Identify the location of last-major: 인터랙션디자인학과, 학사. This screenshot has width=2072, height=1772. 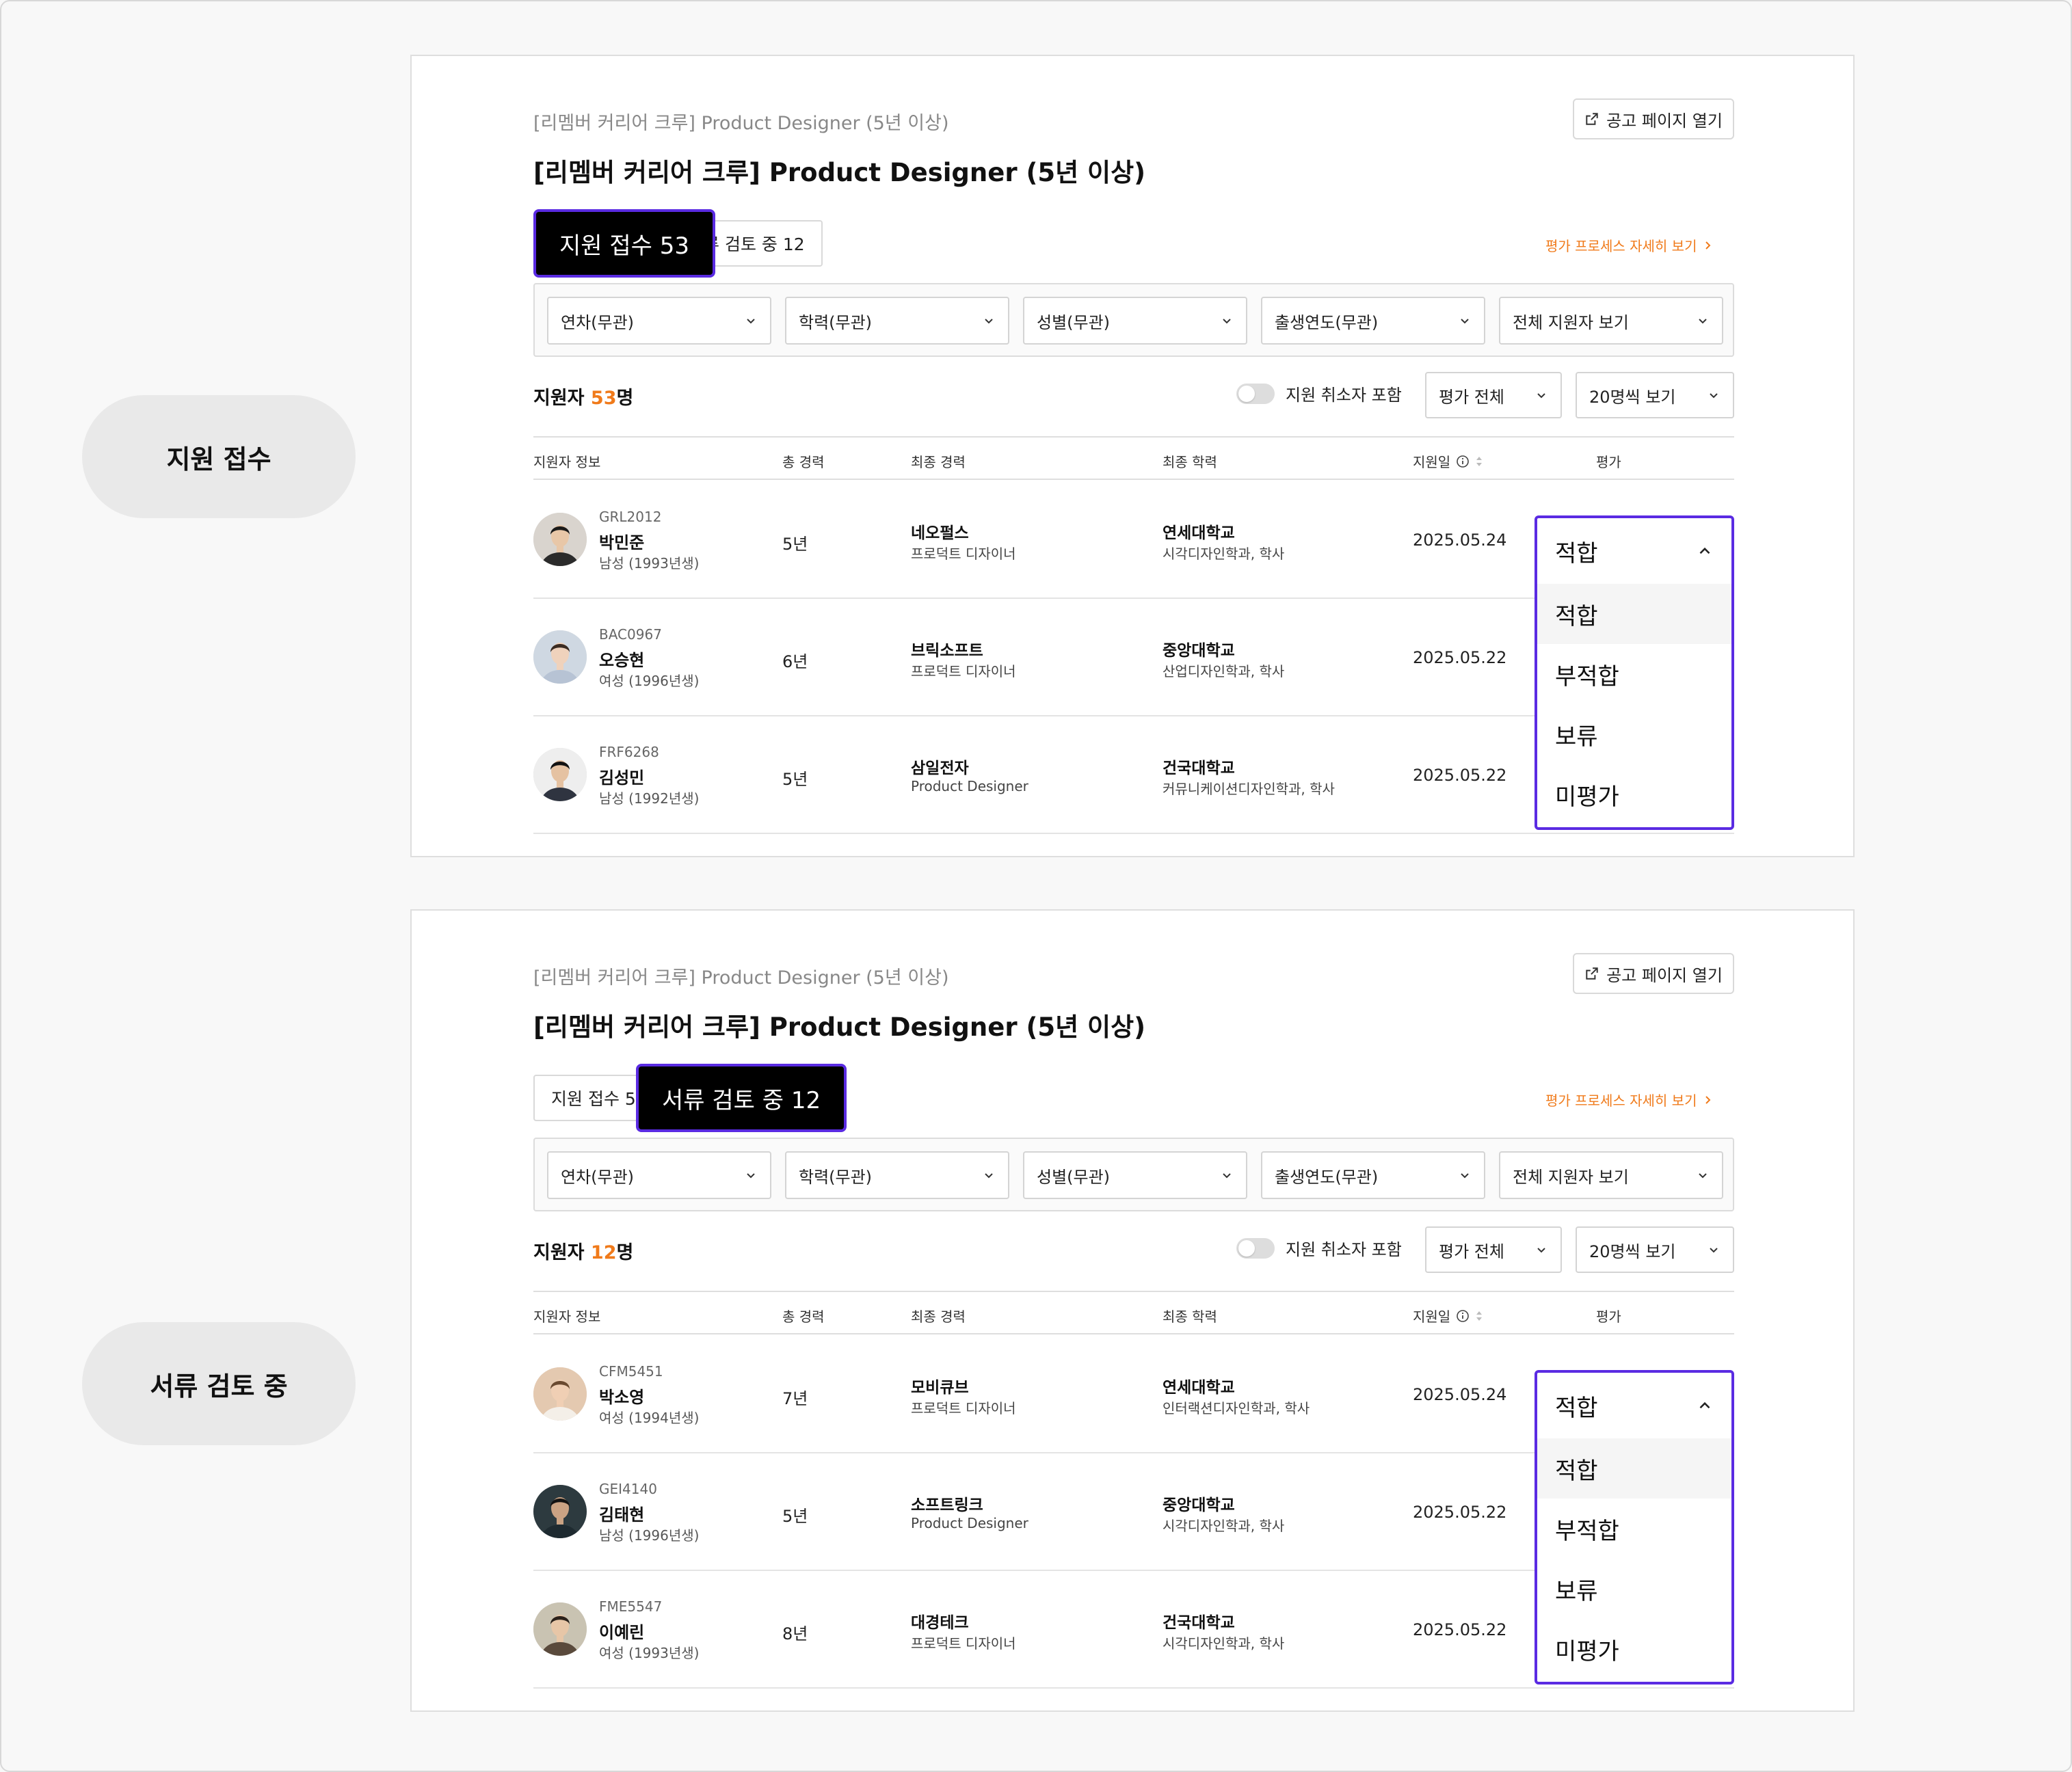
(1236, 1408).